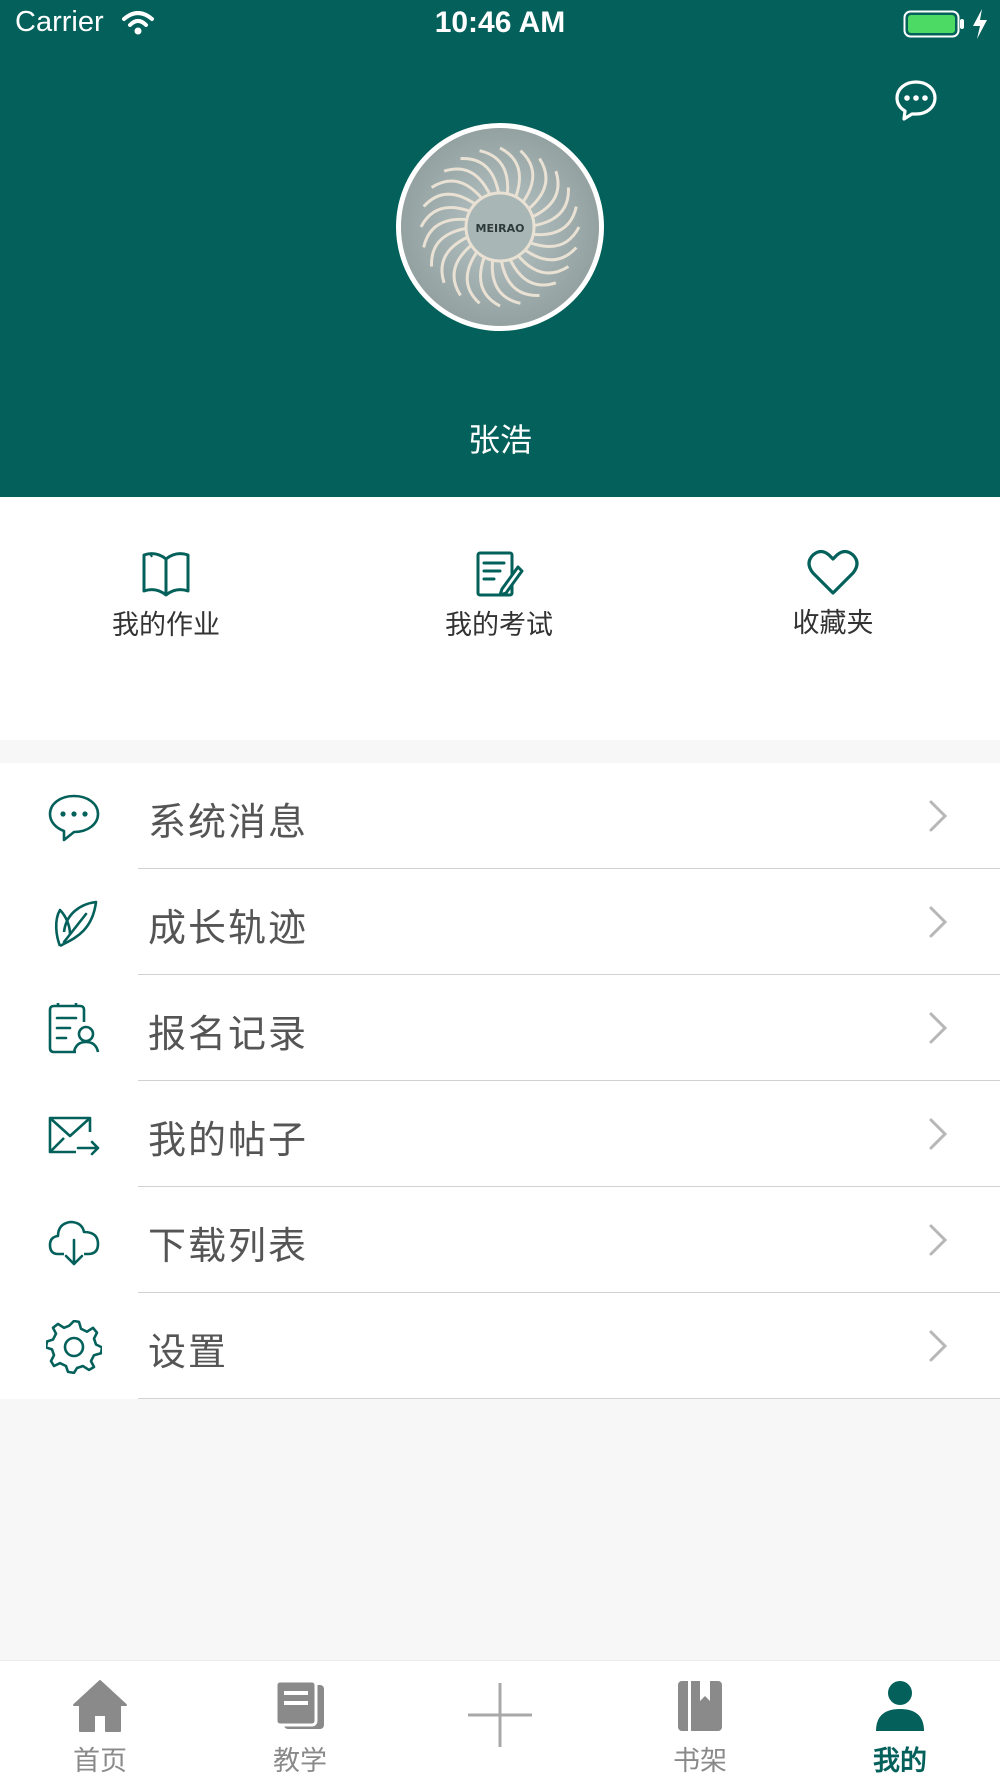  What do you see at coordinates (166, 574) in the screenshot?
I see `book-icon` at bounding box center [166, 574].